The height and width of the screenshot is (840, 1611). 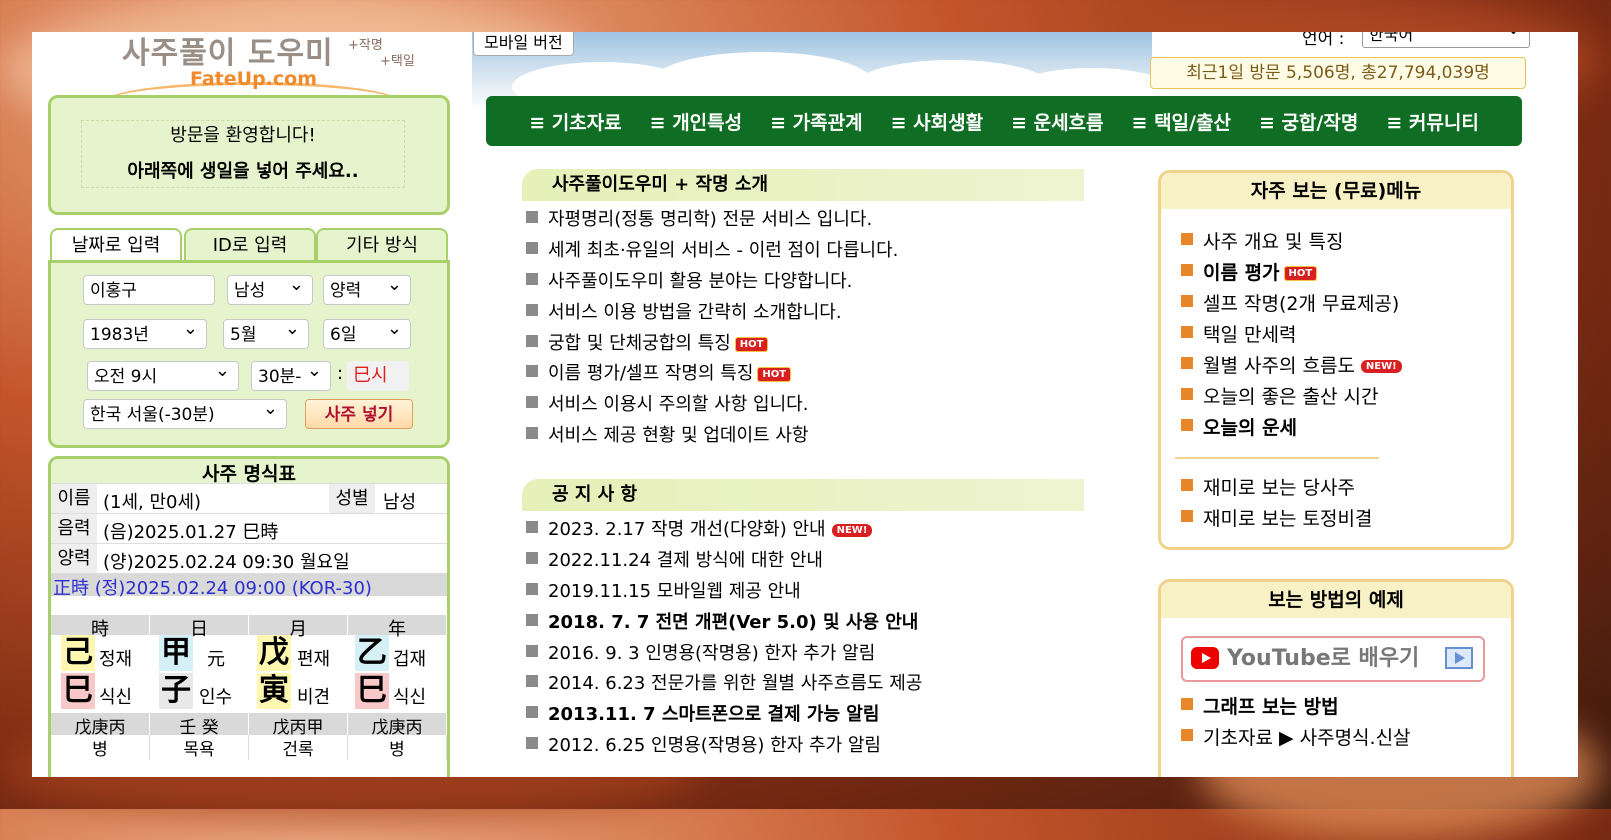 What do you see at coordinates (1057, 121) in the screenshot?
I see `nav-fortune-flow: ≡ 운세흐름` at bounding box center [1057, 121].